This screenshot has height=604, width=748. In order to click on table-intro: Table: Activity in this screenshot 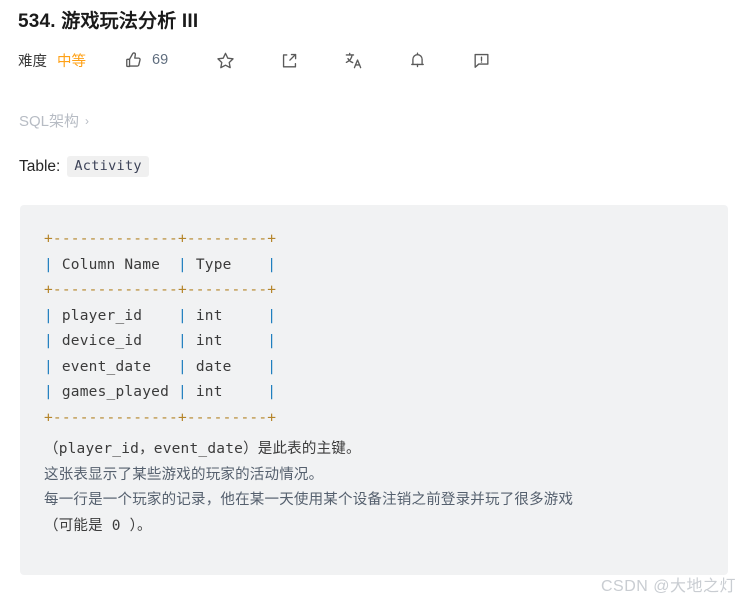, I will do `click(84, 166)`.